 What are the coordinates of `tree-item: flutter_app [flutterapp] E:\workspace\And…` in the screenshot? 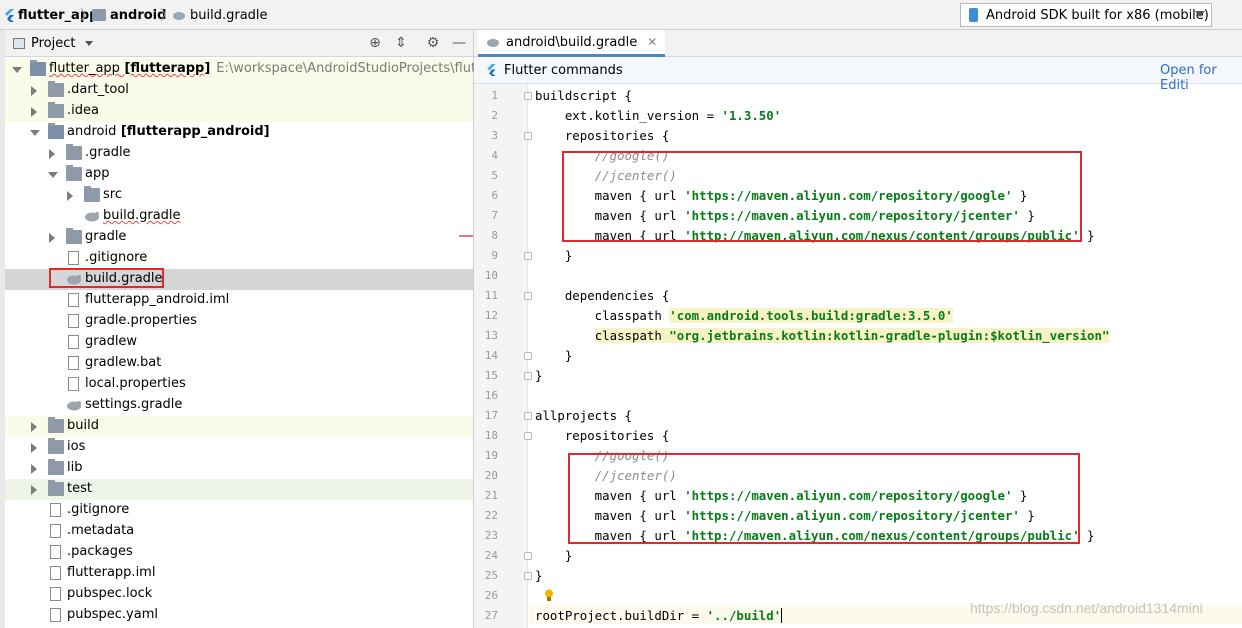 It's located at (261, 69).